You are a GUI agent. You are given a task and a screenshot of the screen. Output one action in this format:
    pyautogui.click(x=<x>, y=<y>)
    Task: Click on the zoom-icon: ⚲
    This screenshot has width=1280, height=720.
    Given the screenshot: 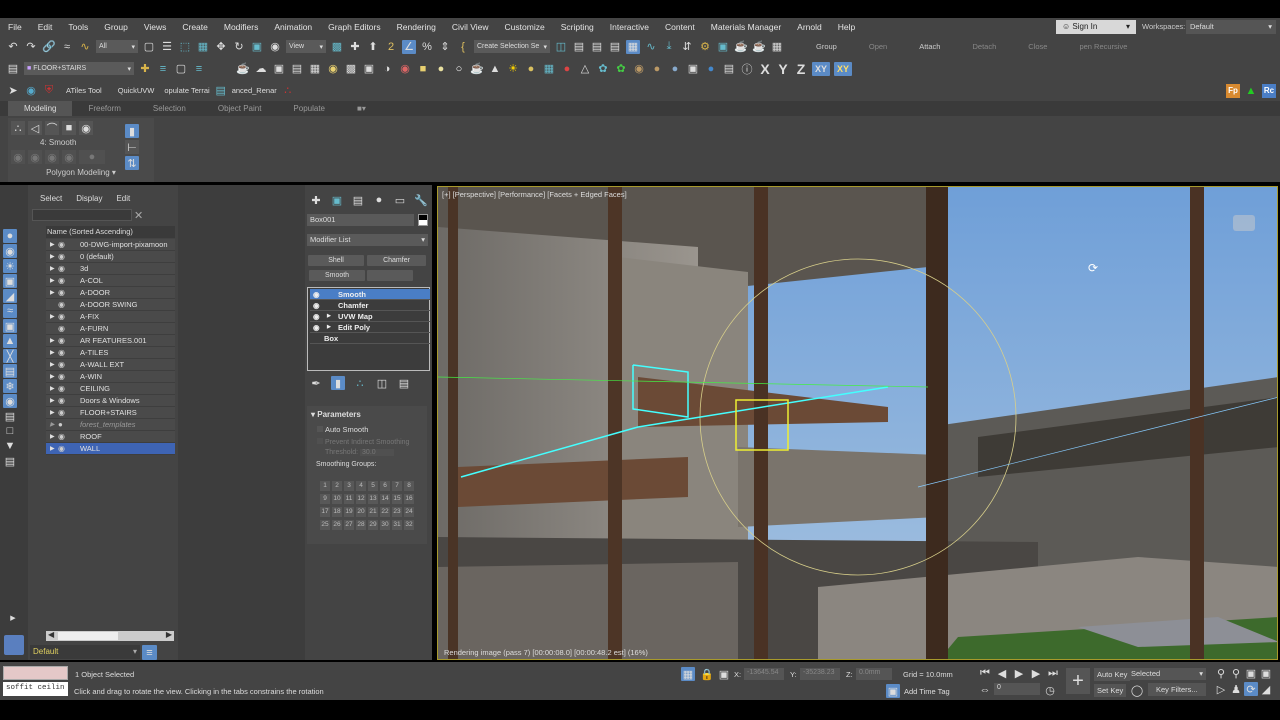 What is the action you would take?
    pyautogui.click(x=1221, y=673)
    